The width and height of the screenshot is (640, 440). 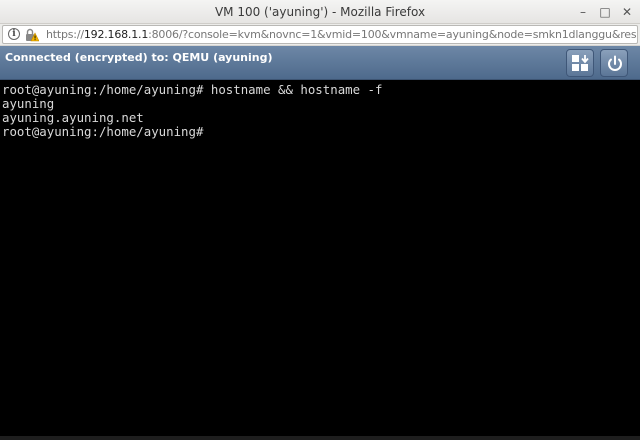 What do you see at coordinates (65, 34) in the screenshot?
I see `url-scheme: https://` at bounding box center [65, 34].